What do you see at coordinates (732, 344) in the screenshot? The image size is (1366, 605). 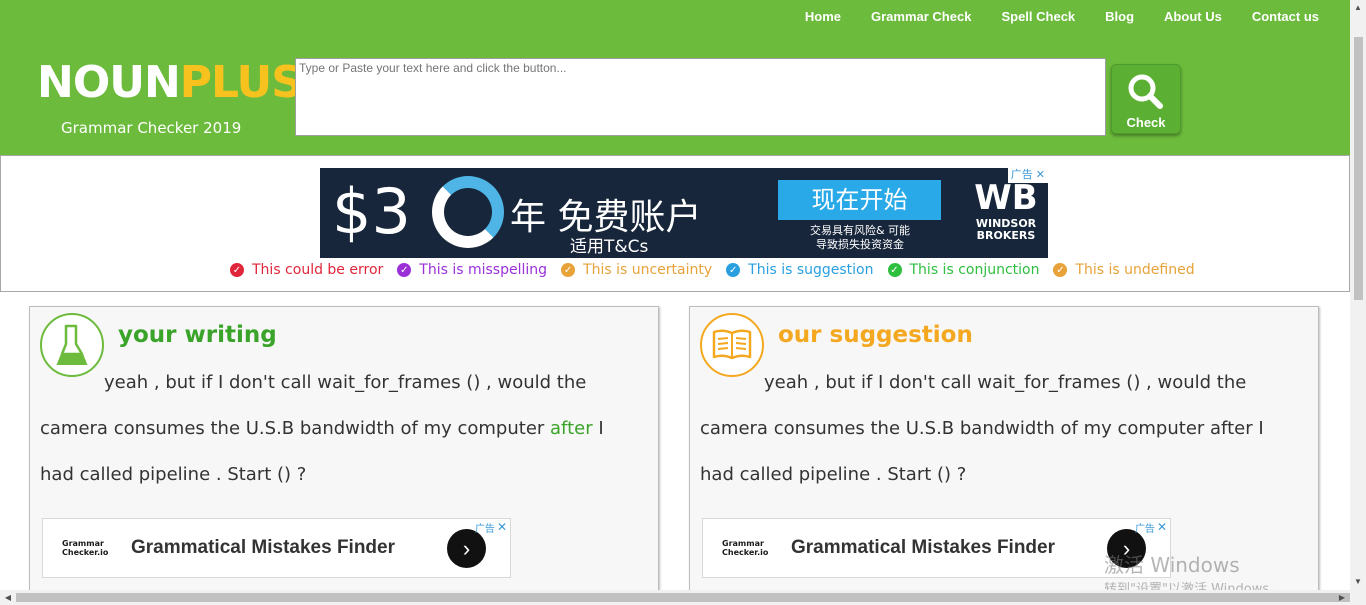 I see `book-icon` at bounding box center [732, 344].